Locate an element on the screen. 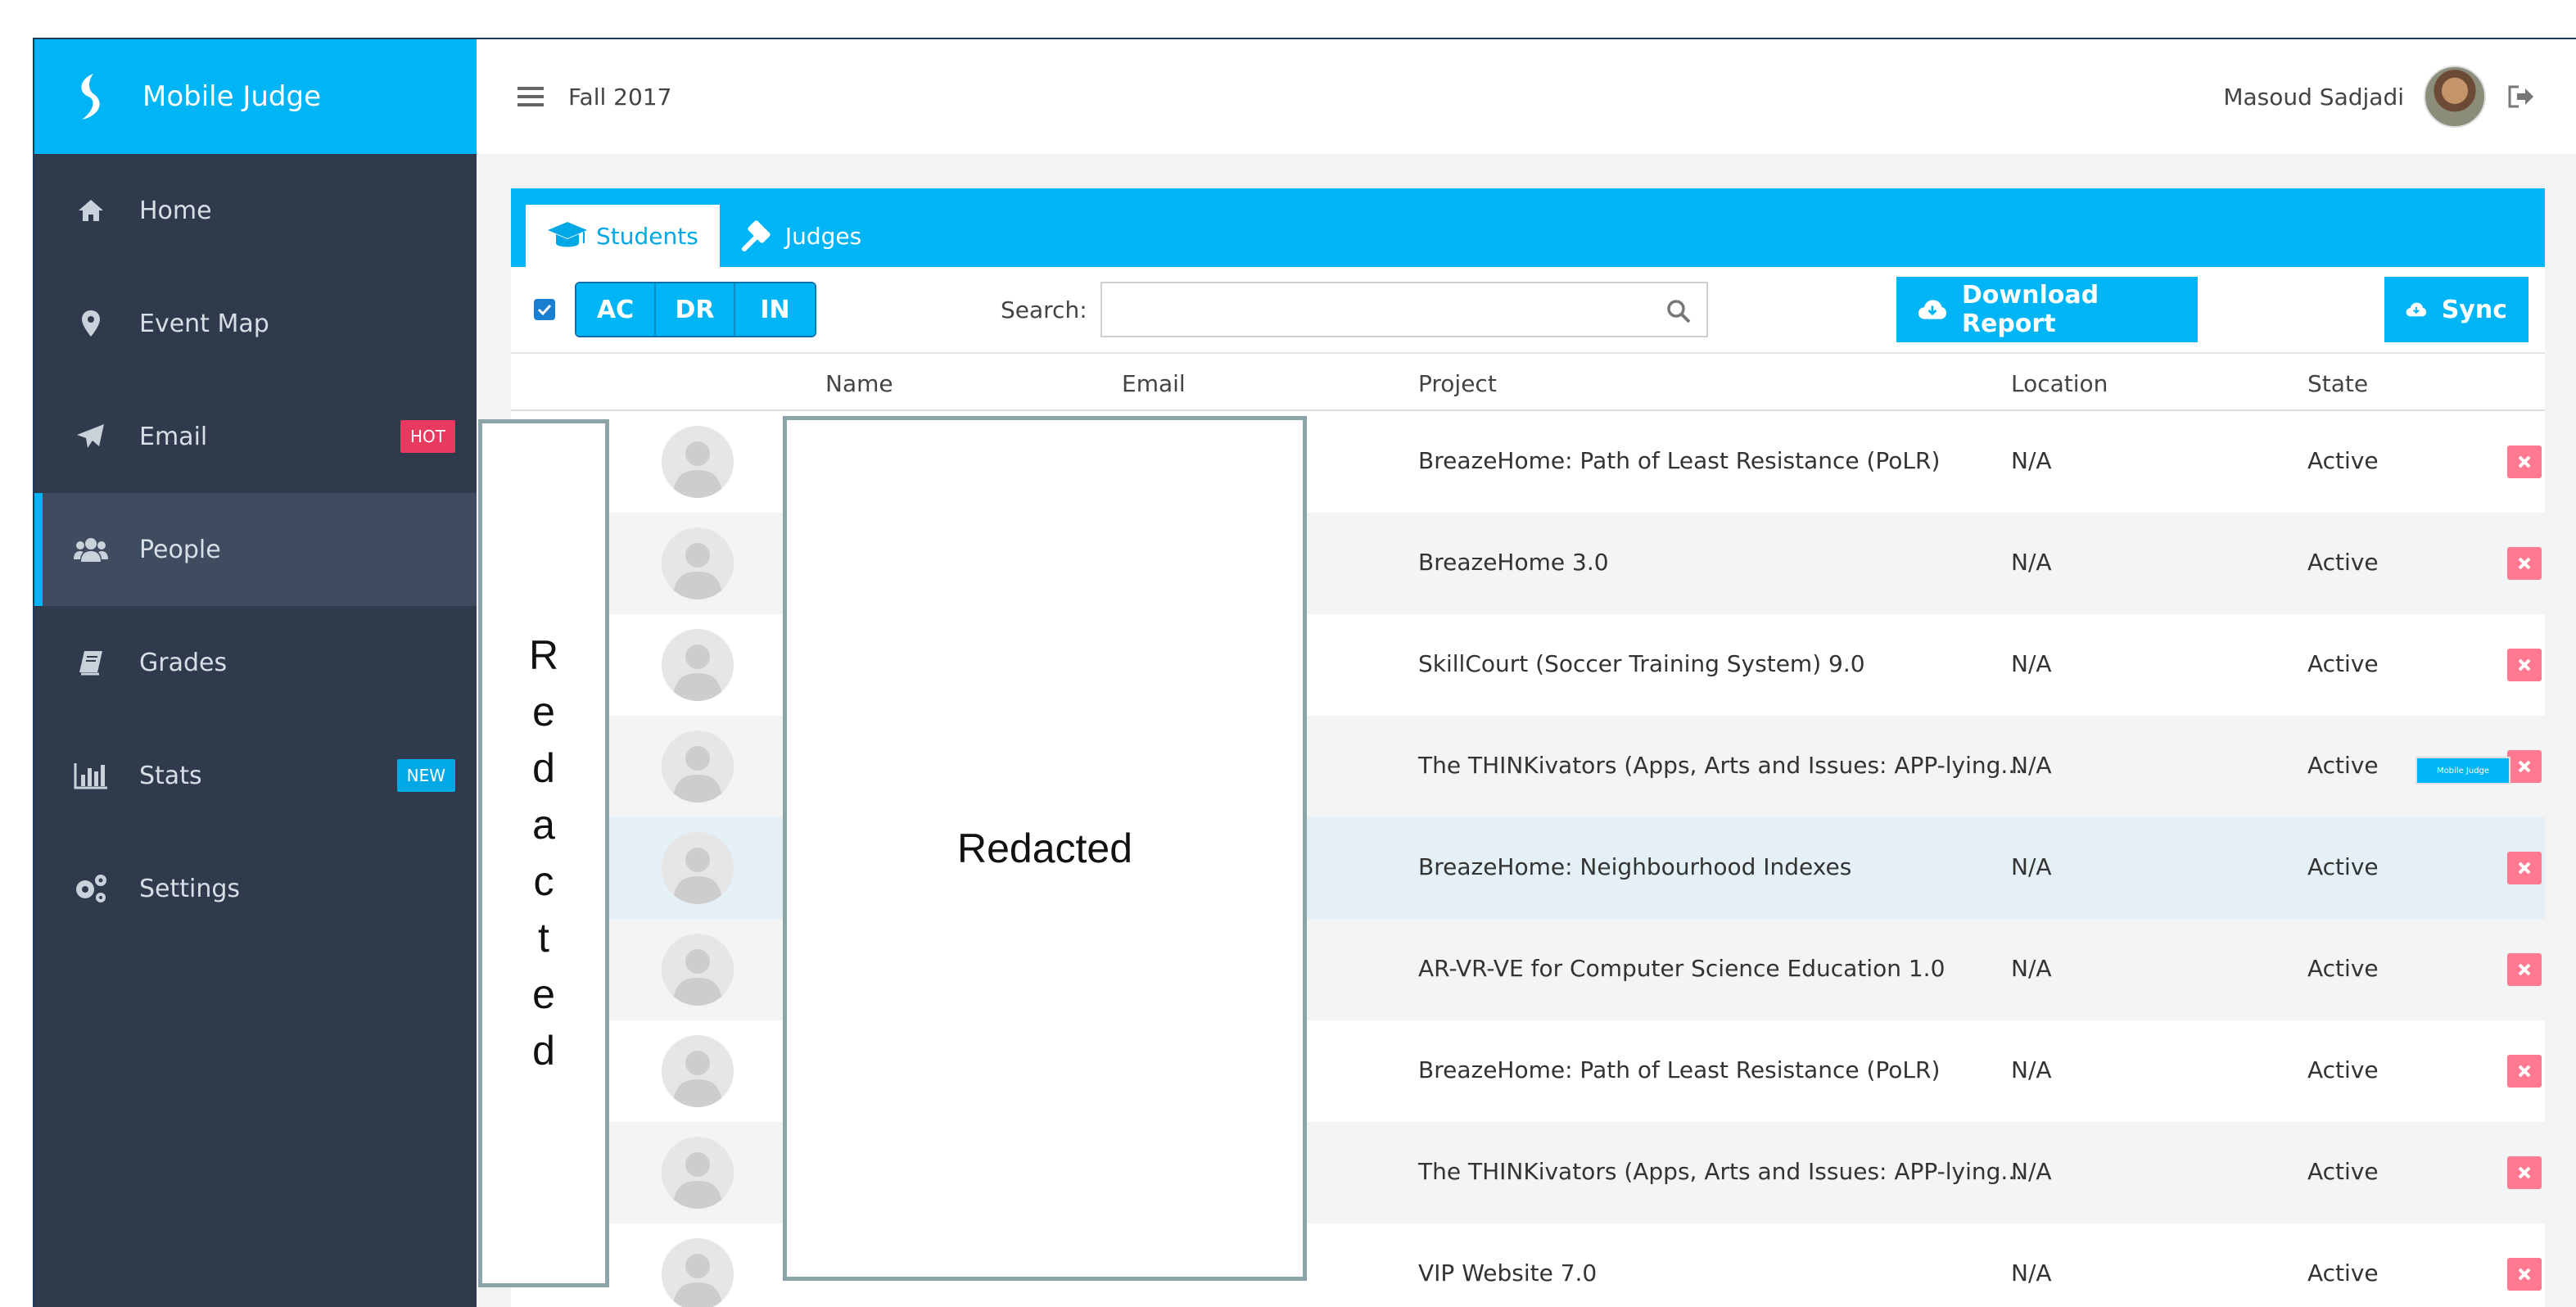  avatar is located at coordinates (2455, 97).